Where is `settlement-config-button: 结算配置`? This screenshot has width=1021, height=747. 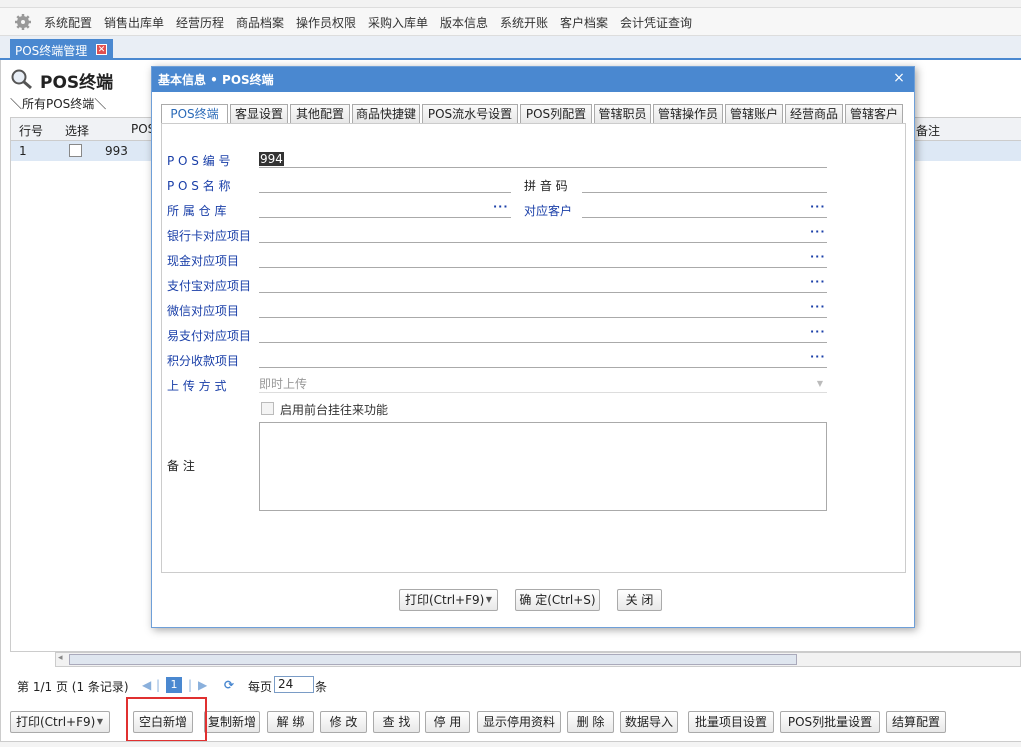
settlement-config-button: 结算配置 is located at coordinates (916, 722).